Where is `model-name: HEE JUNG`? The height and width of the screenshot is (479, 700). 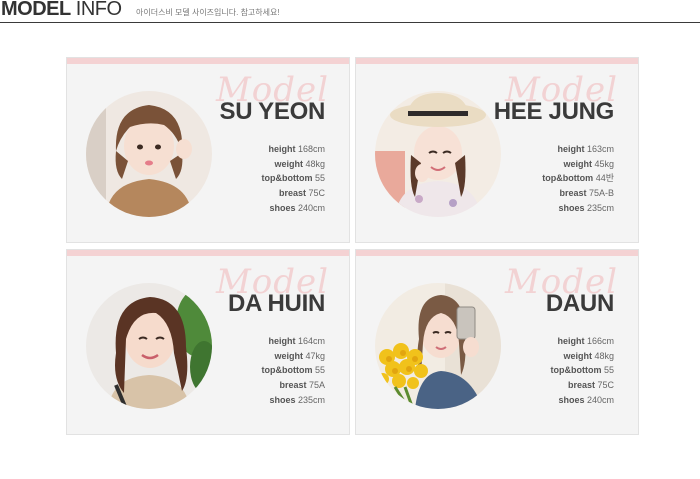 model-name: HEE JUNG is located at coordinates (554, 111).